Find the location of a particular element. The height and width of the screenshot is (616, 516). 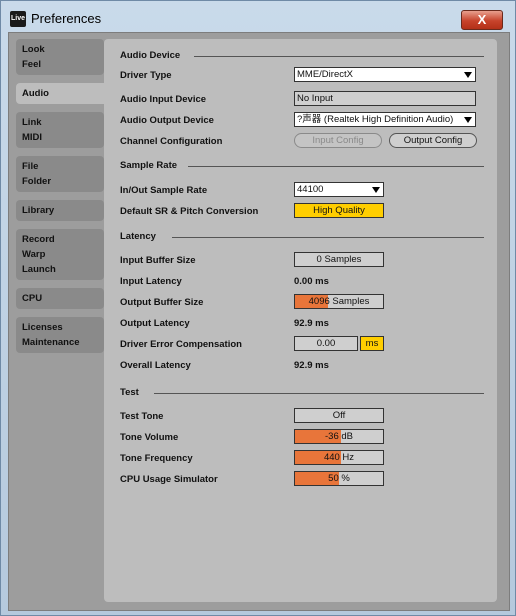

sr-conversion-toggle: High Quality is located at coordinates (339, 210).